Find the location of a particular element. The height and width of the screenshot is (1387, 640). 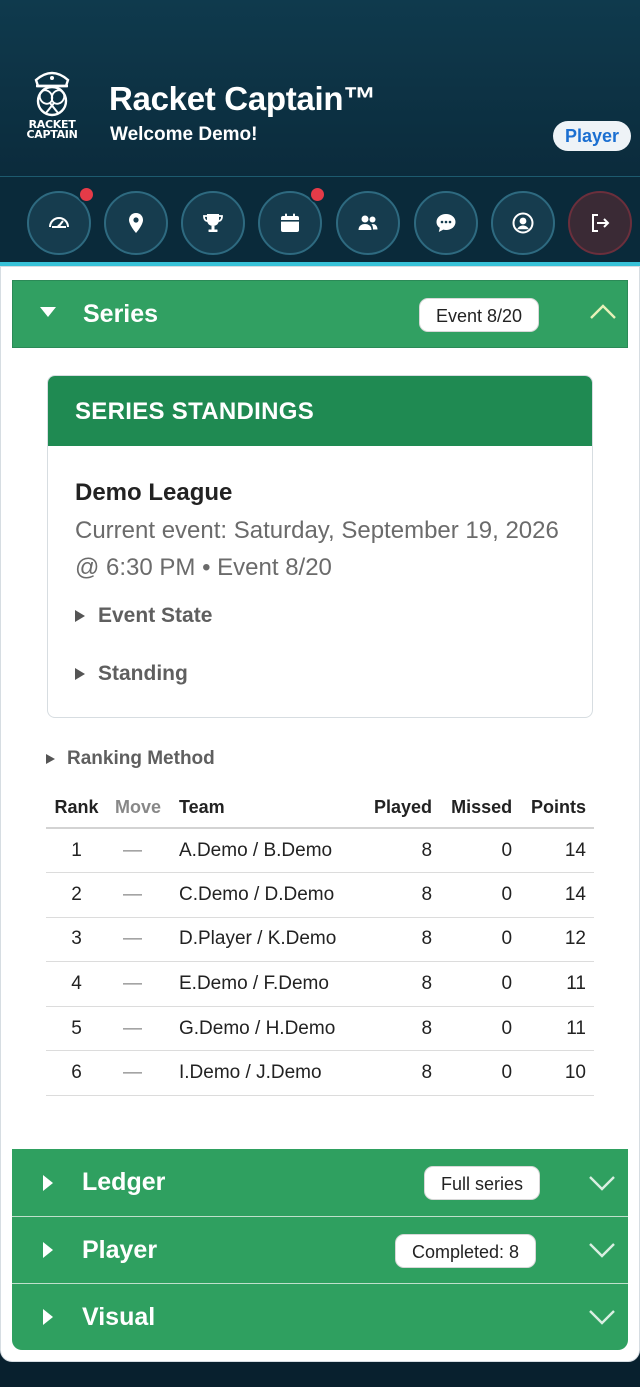

messages-nav-button is located at coordinates (446, 223).